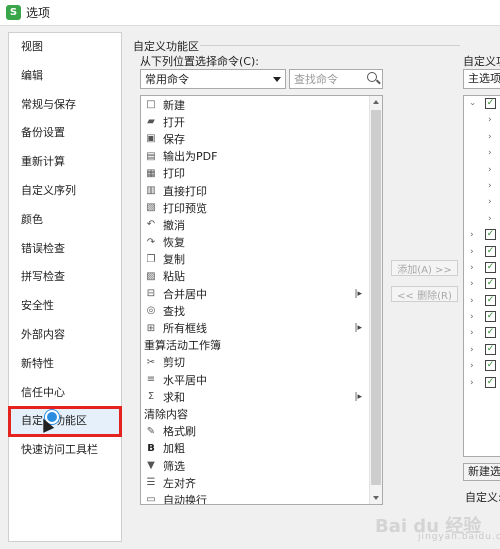 The image size is (500, 549). Describe the element at coordinates (261, 465) in the screenshot. I see `command-item: ▼ 筛选` at that location.